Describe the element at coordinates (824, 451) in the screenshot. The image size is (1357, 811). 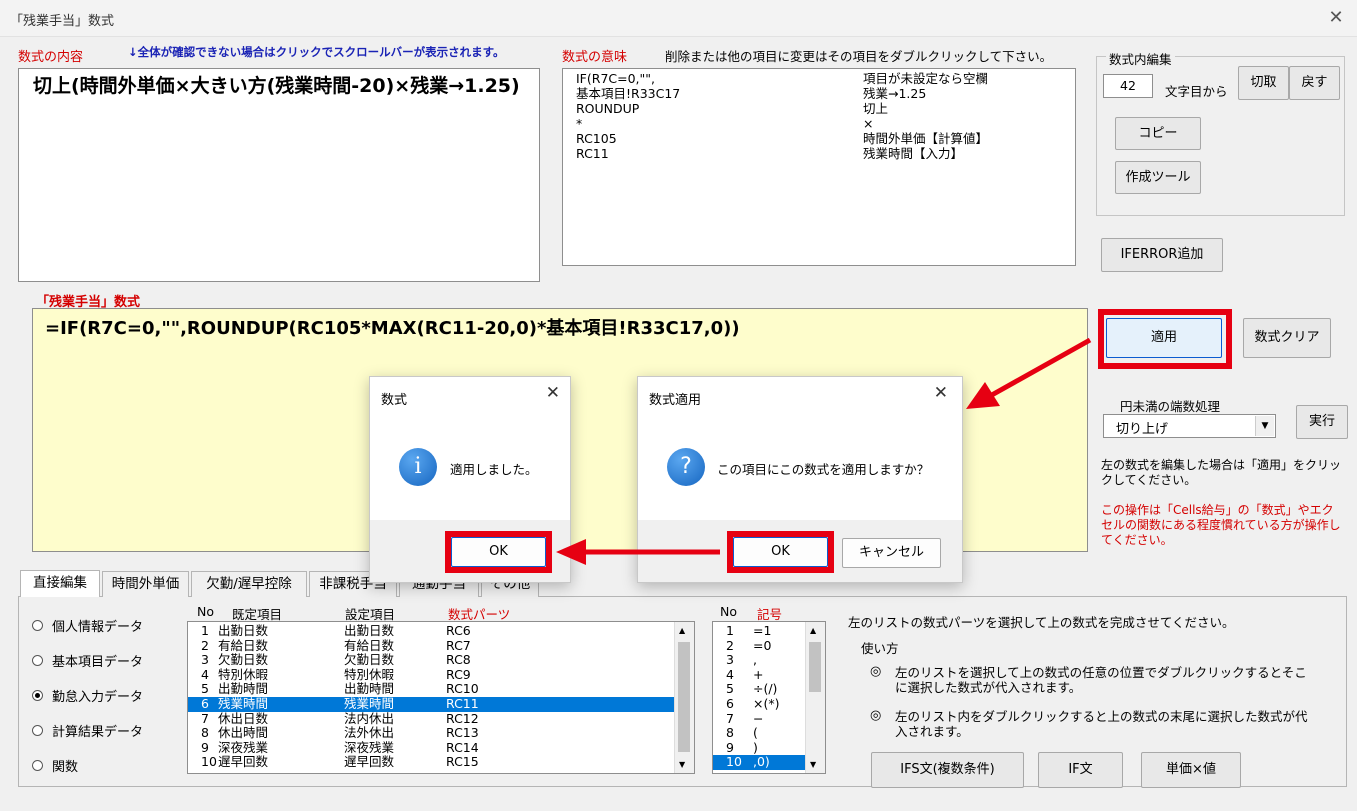
I see `annotation-arrows` at that location.